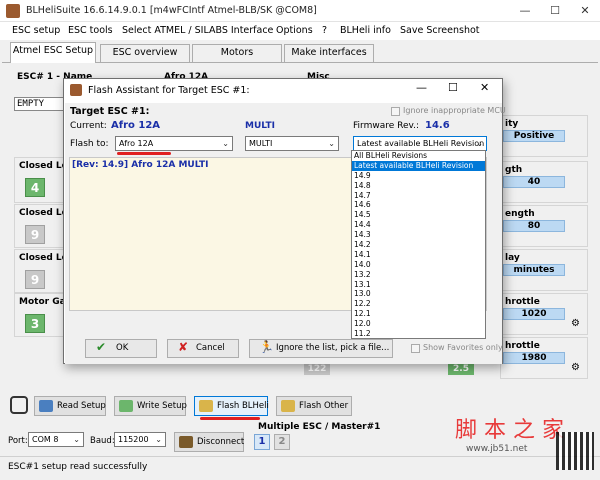 The image size is (600, 480). Describe the element at coordinates (329, 53) in the screenshot. I see `tab-make-interfaces: Make interfaces` at that location.